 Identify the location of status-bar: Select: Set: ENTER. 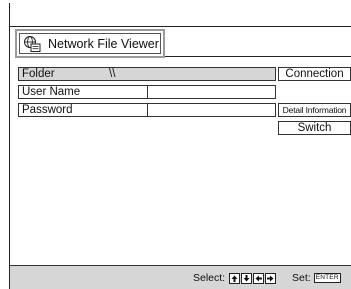
(180, 277).